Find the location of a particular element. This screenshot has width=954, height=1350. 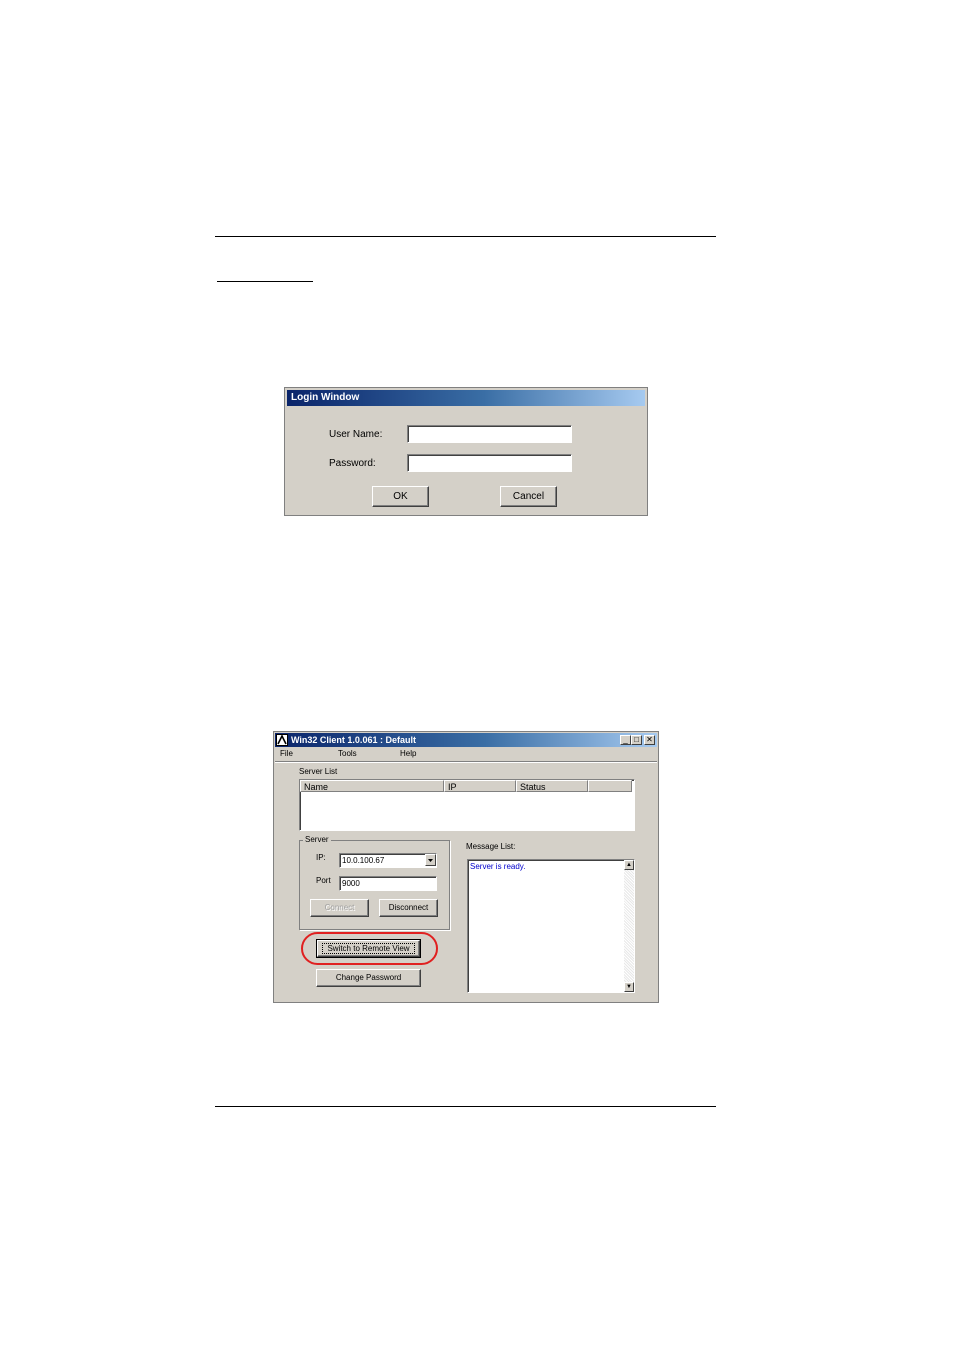

change-password-button: Change Password is located at coordinates (368, 978).